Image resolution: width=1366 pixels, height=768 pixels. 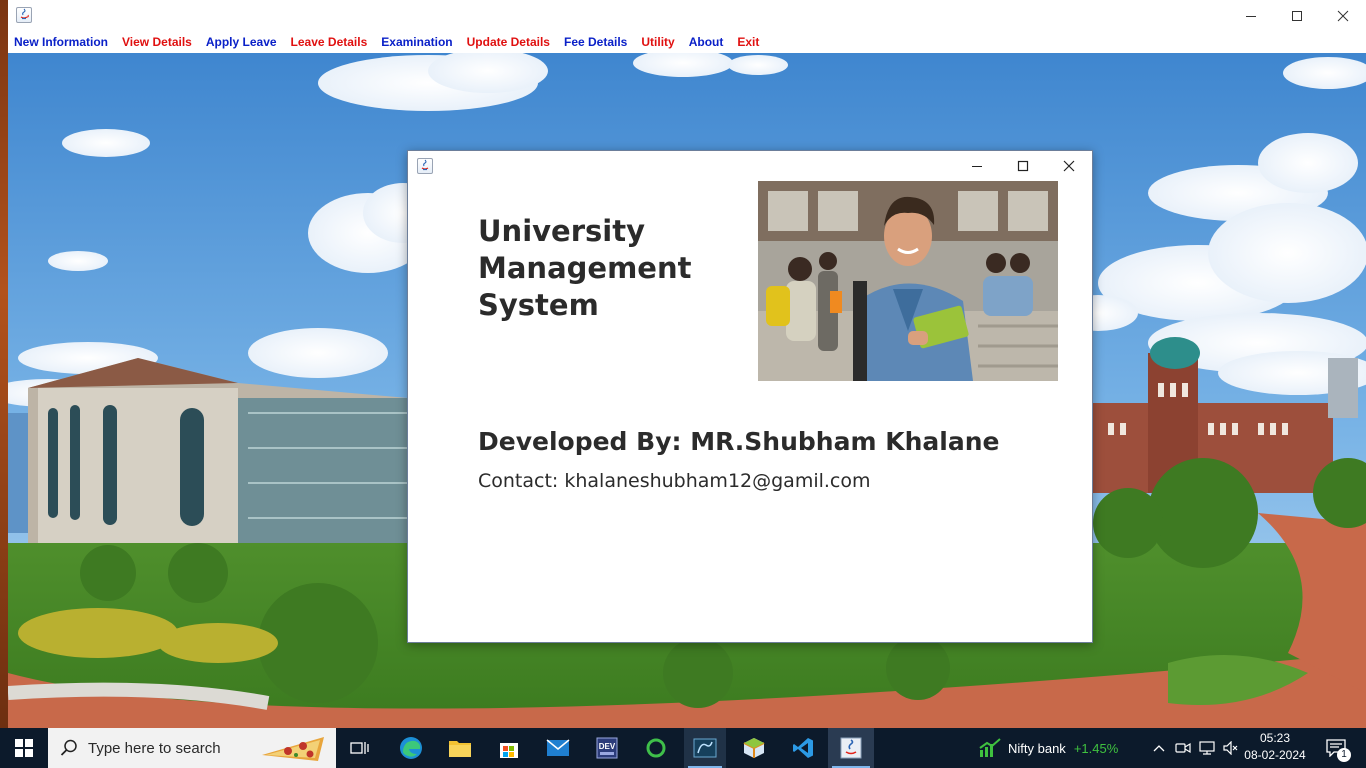 I want to click on menu-leave-details: Leave Details, so click(x=329, y=42).